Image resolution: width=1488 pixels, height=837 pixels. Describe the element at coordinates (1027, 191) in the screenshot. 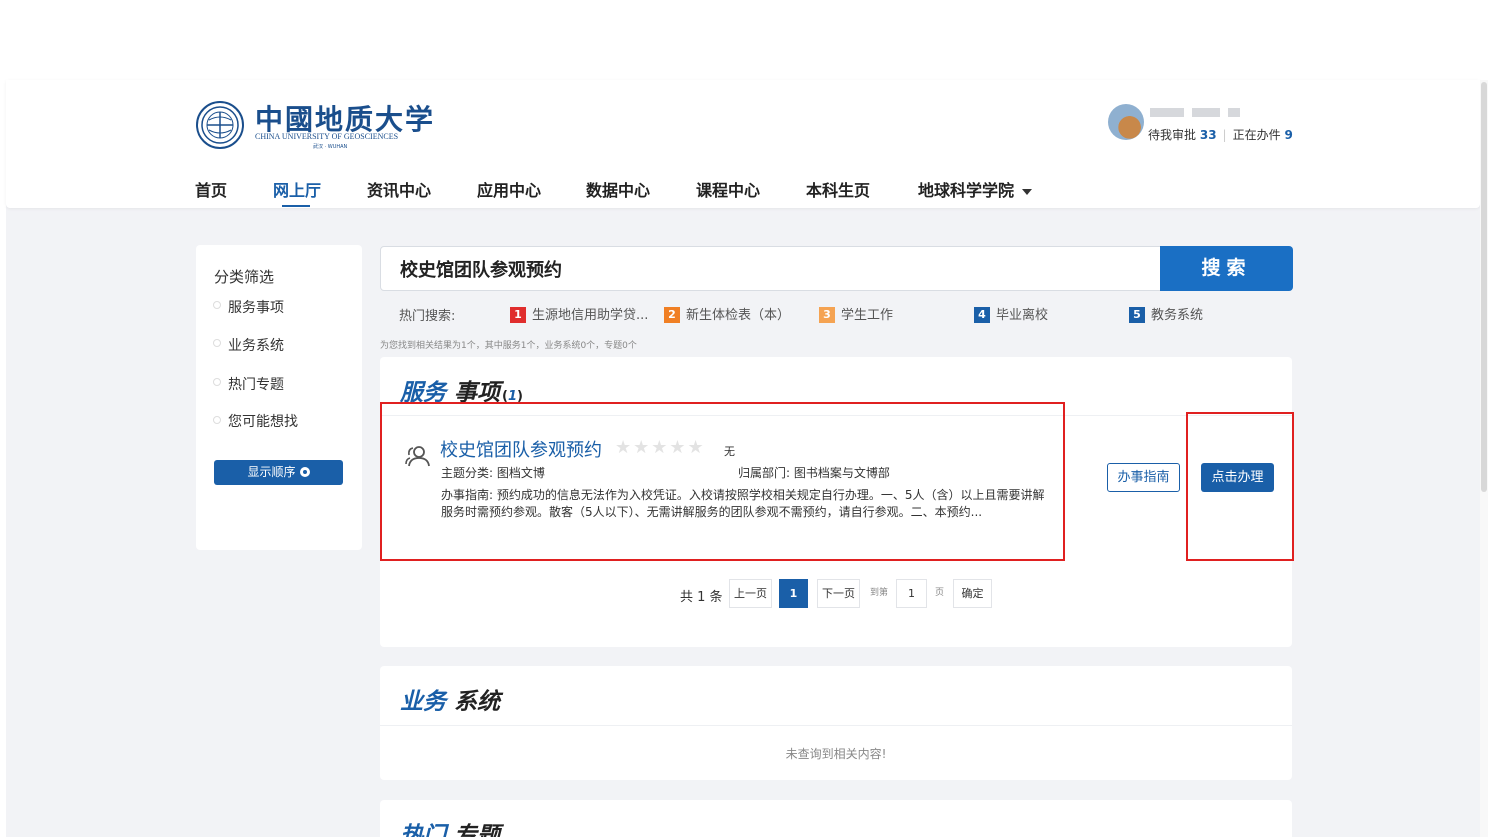

I see `chevron-down-icon` at that location.